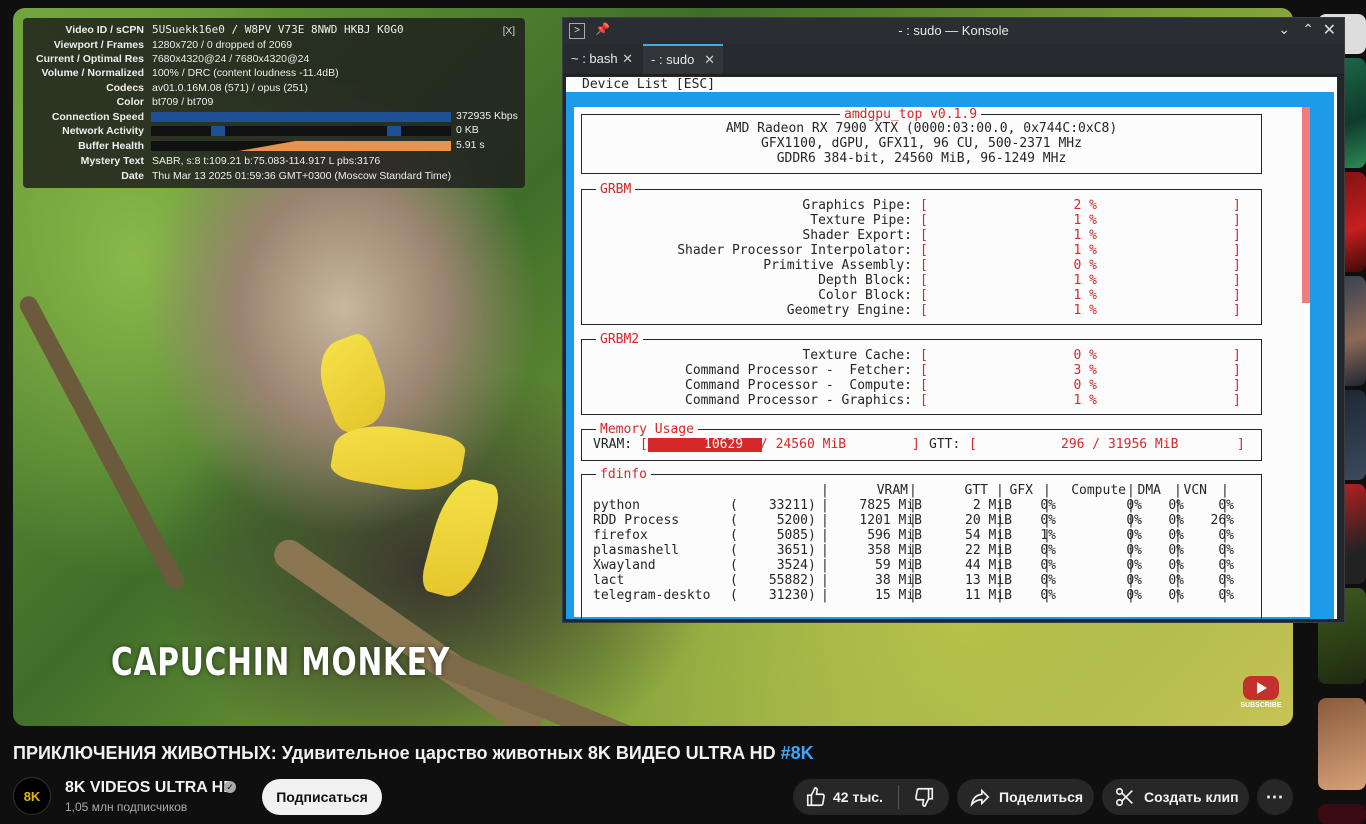 Image resolution: width=1366 pixels, height=824 pixels. What do you see at coordinates (945, 444) in the screenshot?
I see `gtt-label: GTT:` at bounding box center [945, 444].